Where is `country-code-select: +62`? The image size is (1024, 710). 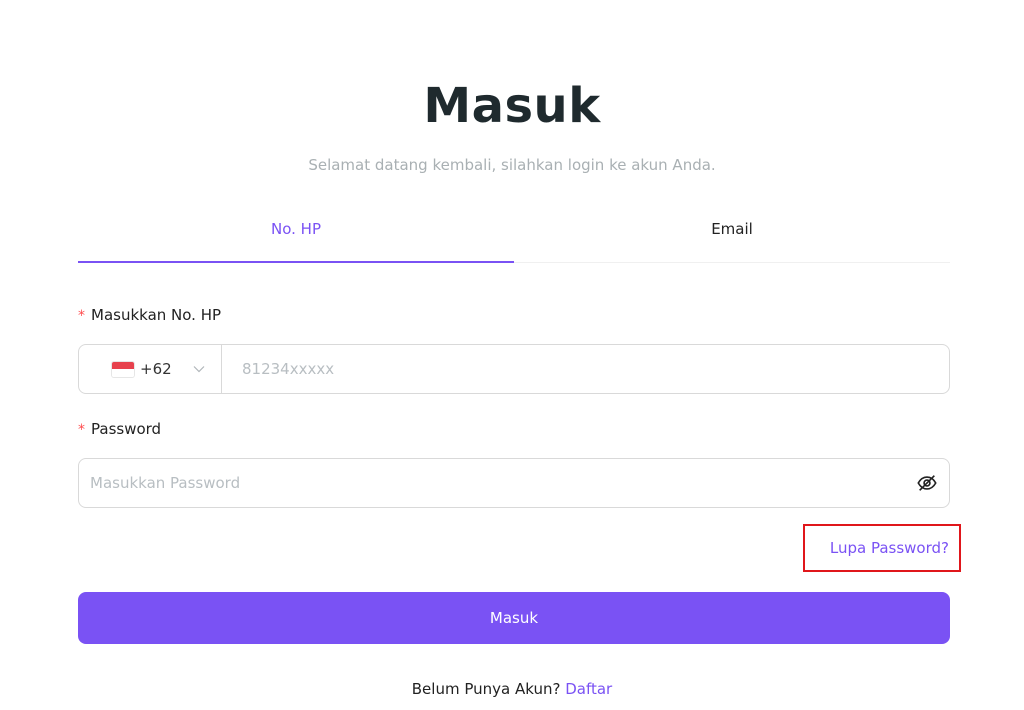 country-code-select: +62 is located at coordinates (150, 369).